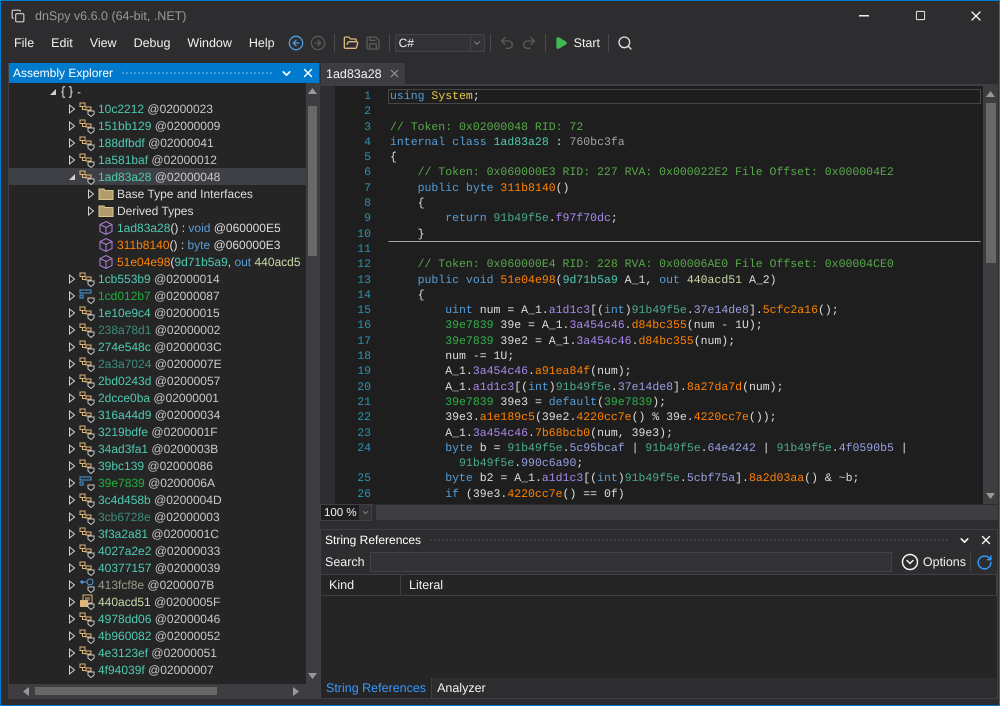 The image size is (1000, 706). What do you see at coordinates (157, 176) in the screenshot?
I see `tree-row: 1ad83a28 @02000048` at bounding box center [157, 176].